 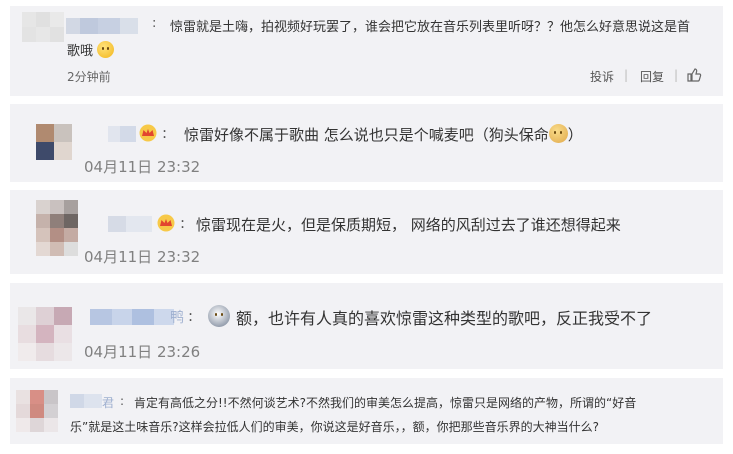 What do you see at coordinates (430, 27) in the screenshot?
I see `comment-text: 惊雷就是土嗨，拍视频好玩罢了，谁会把它放在音乐列表里听呀？？他怎么好意思说这是首` at bounding box center [430, 27].